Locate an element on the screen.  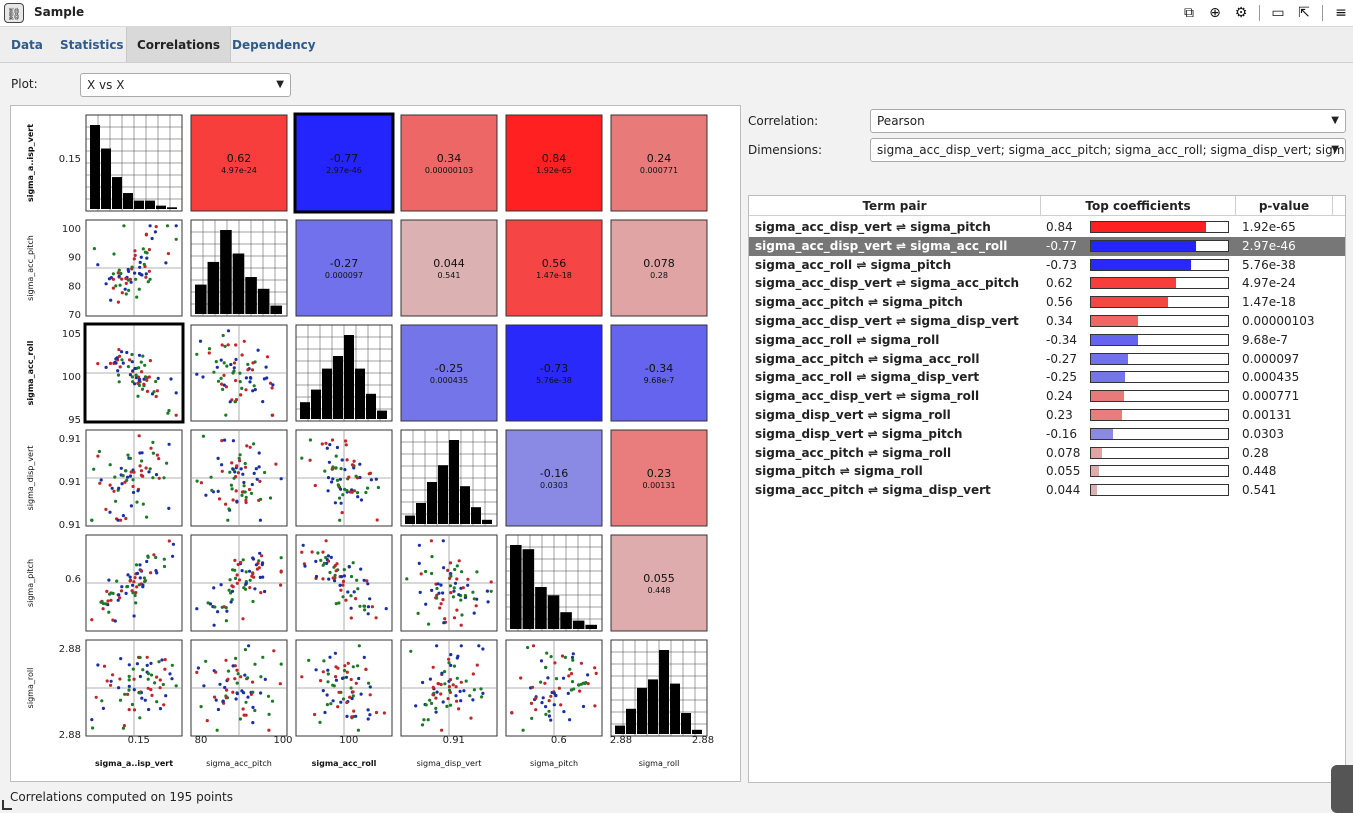
p-value-cell: 0.541 is located at coordinates (1259, 490).